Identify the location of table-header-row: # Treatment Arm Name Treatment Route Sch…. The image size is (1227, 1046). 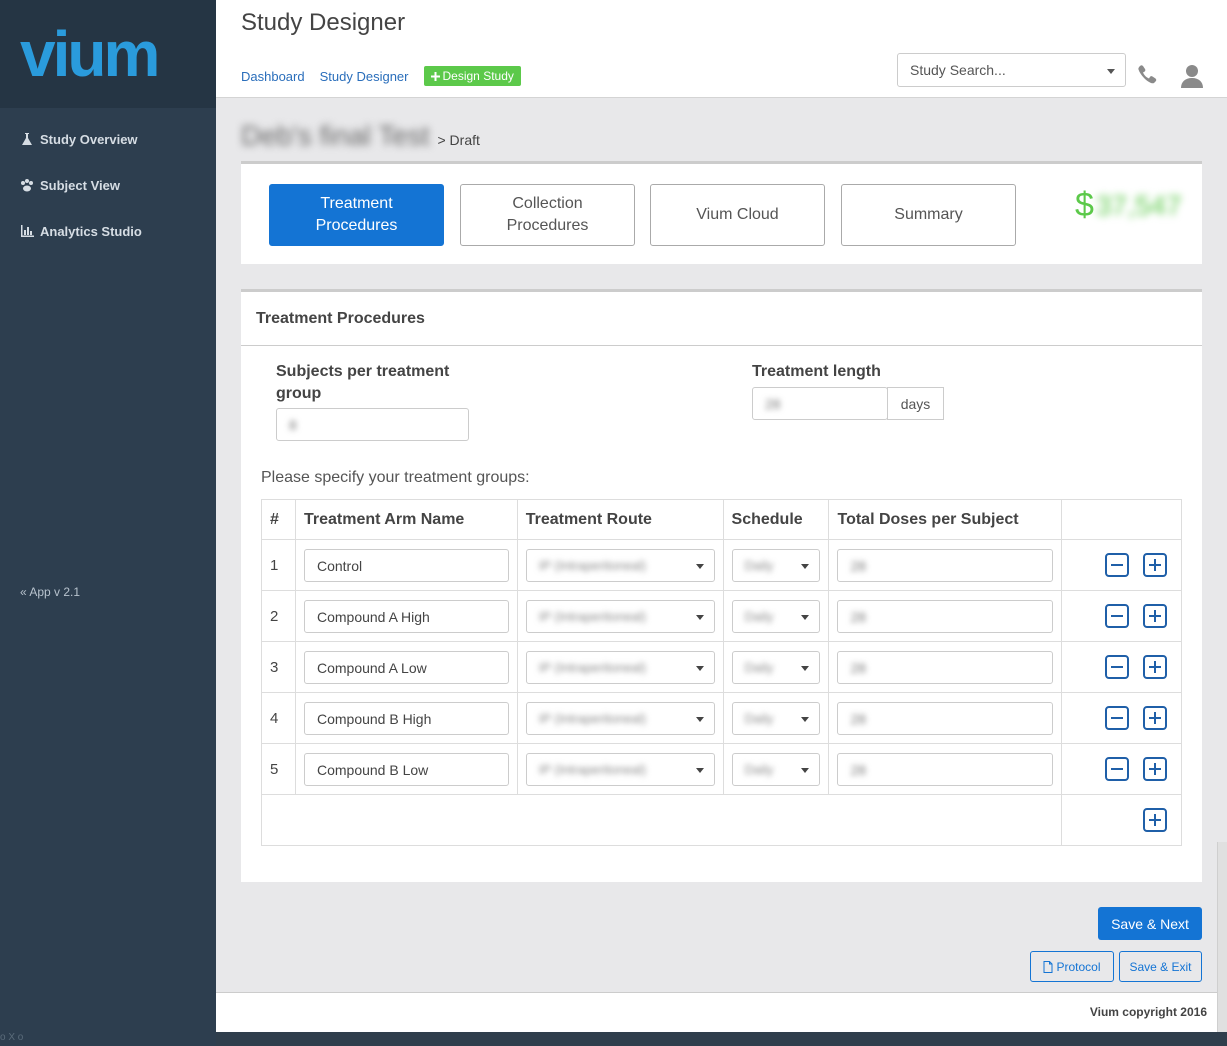
(721, 519).